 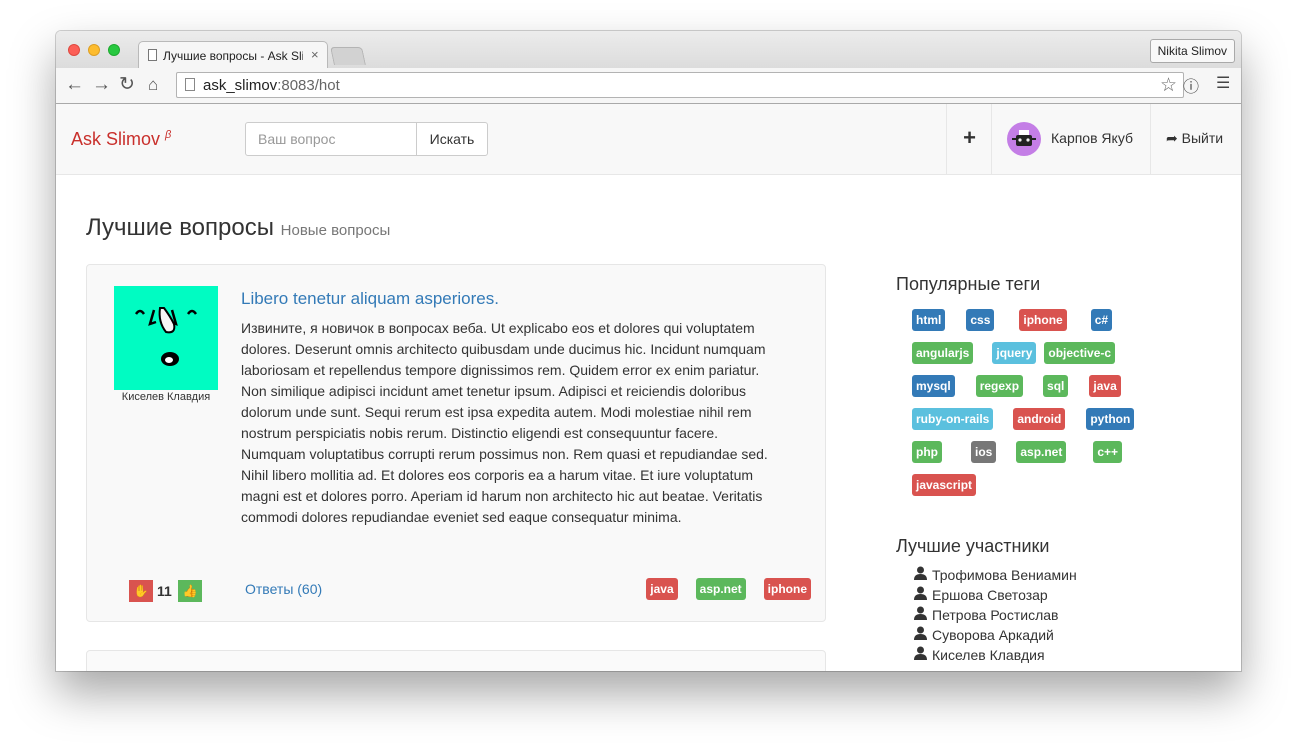 I want to click on star-icon: ☆, so click(x=1168, y=85).